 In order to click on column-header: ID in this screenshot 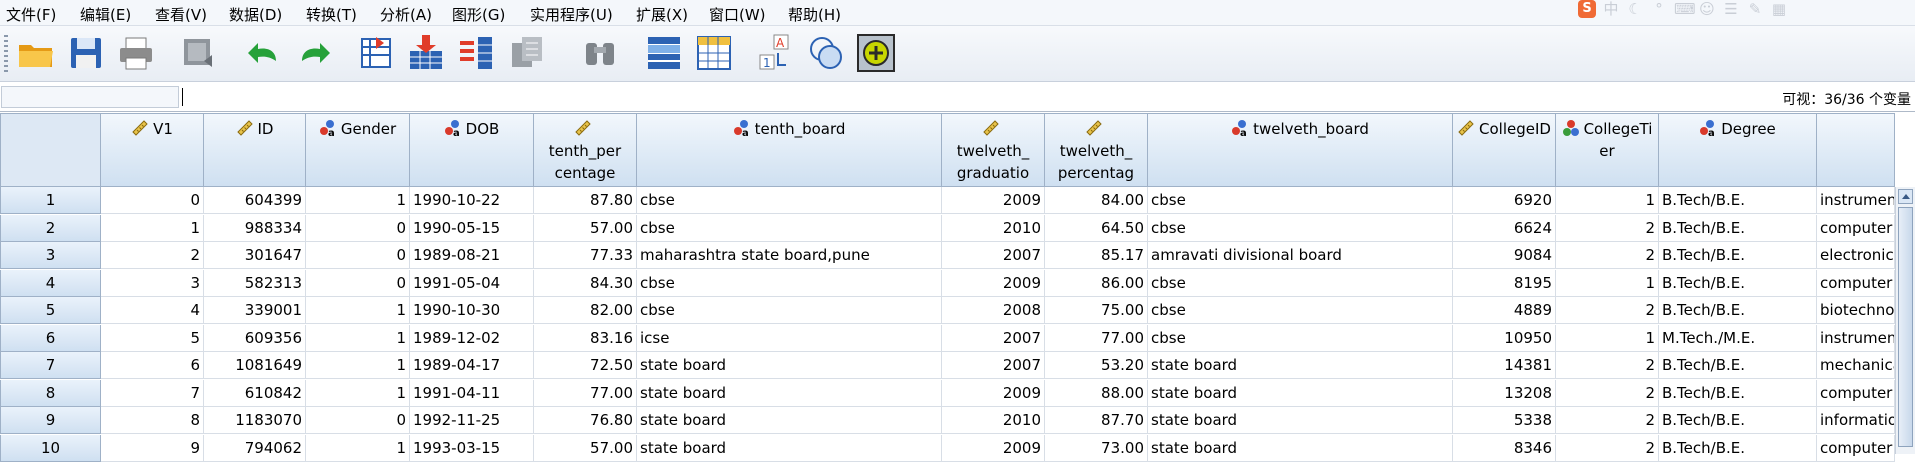, I will do `click(255, 150)`.